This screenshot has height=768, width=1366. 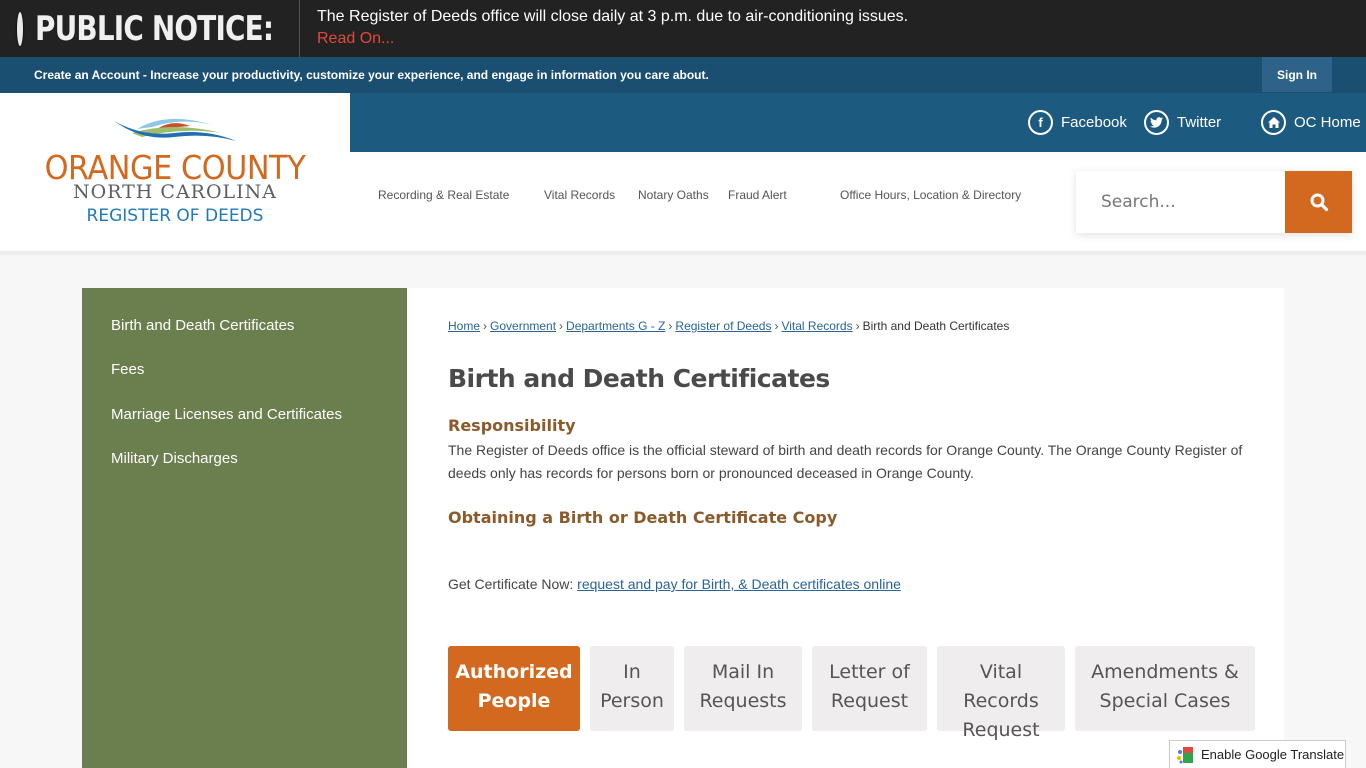 What do you see at coordinates (175, 192) in the screenshot?
I see `logo-state-name: NORTH CAROLINA` at bounding box center [175, 192].